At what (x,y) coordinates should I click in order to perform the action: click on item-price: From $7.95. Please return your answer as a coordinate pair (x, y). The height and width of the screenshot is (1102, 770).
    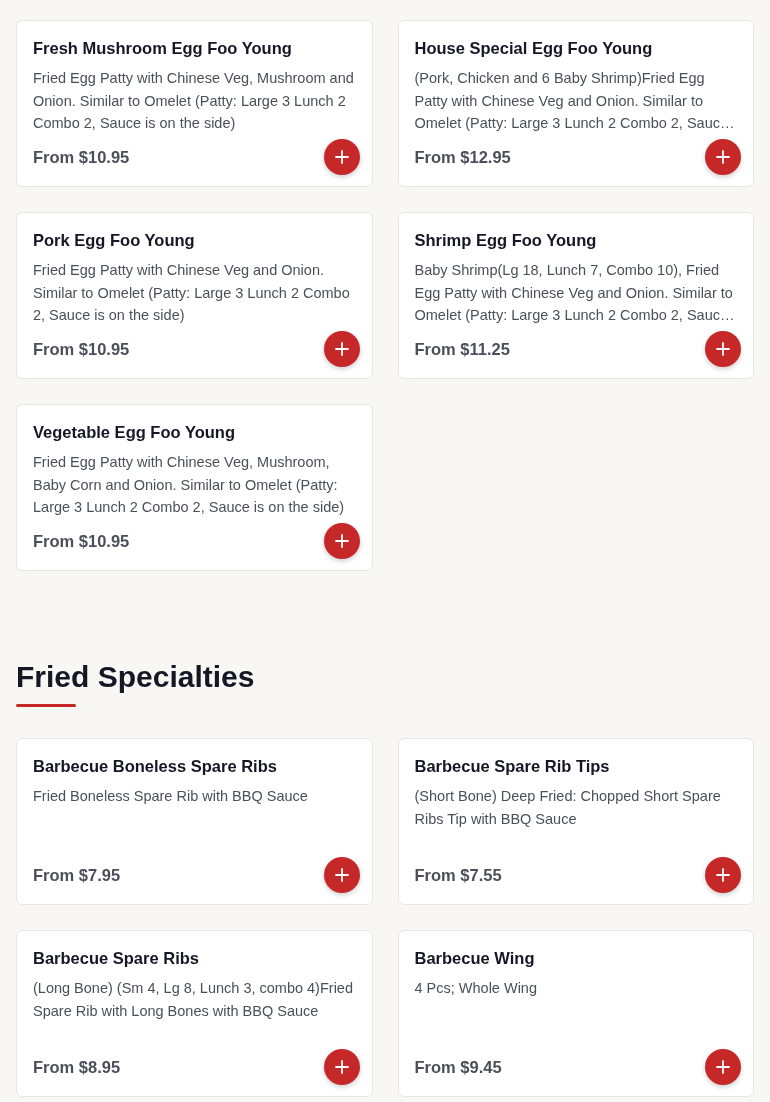
    Looking at the image, I should click on (77, 875).